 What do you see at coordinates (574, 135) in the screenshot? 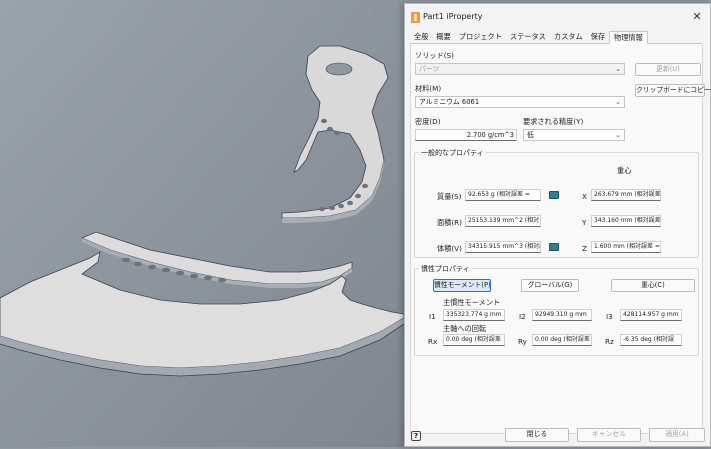
I see `accuracy-combo: 低 ⌄` at bounding box center [574, 135].